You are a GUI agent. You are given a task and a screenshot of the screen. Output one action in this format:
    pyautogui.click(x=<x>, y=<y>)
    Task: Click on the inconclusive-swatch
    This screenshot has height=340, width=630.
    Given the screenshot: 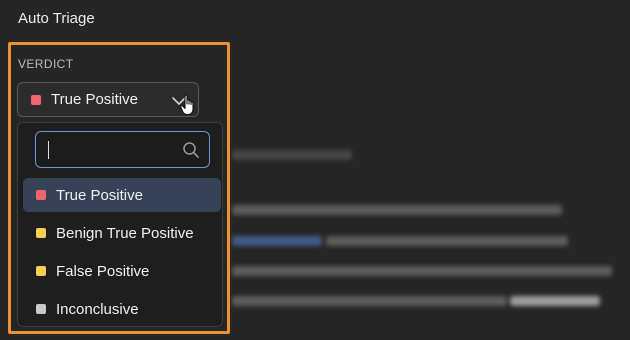 What is the action you would take?
    pyautogui.click(x=41, y=309)
    